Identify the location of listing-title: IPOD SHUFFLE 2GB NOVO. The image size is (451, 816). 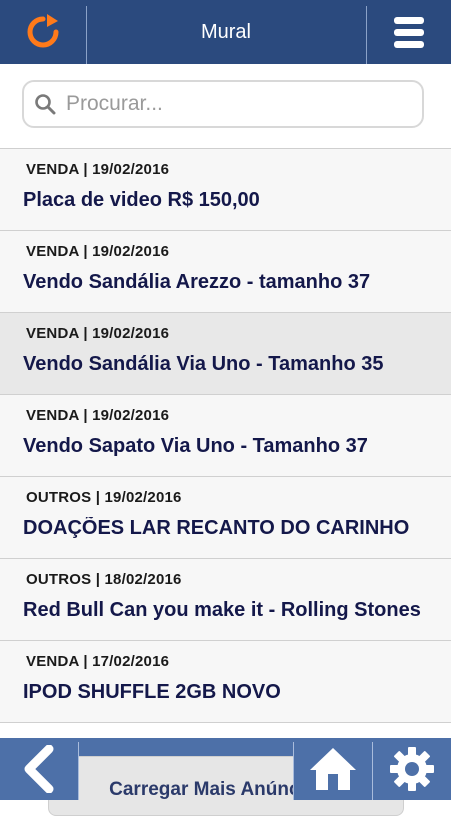
(152, 692).